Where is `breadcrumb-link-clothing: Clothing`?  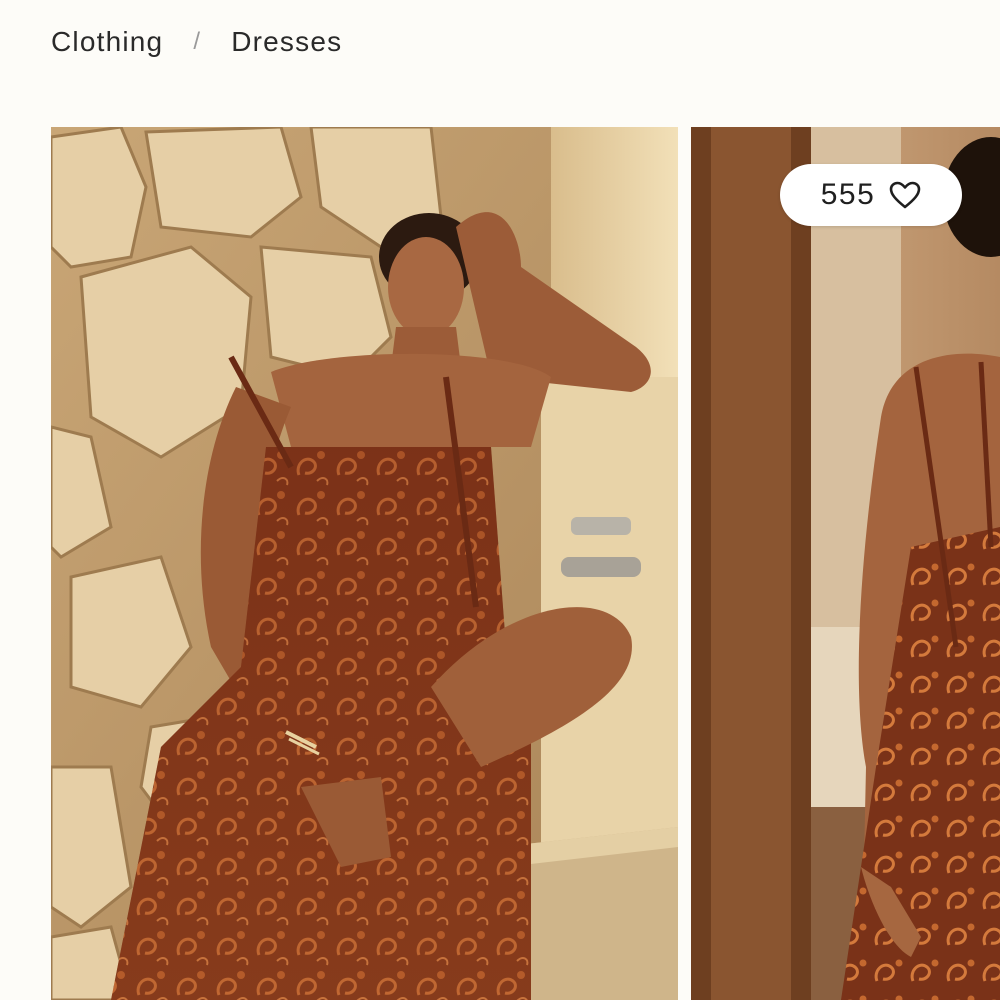 breadcrumb-link-clothing: Clothing is located at coordinates (107, 42).